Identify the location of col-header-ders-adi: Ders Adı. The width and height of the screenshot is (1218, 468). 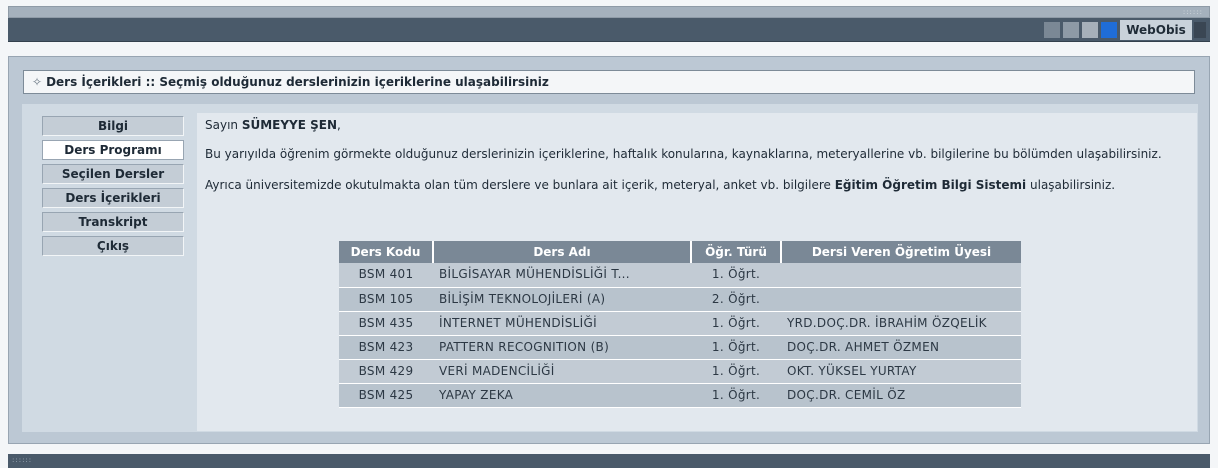
(562, 252).